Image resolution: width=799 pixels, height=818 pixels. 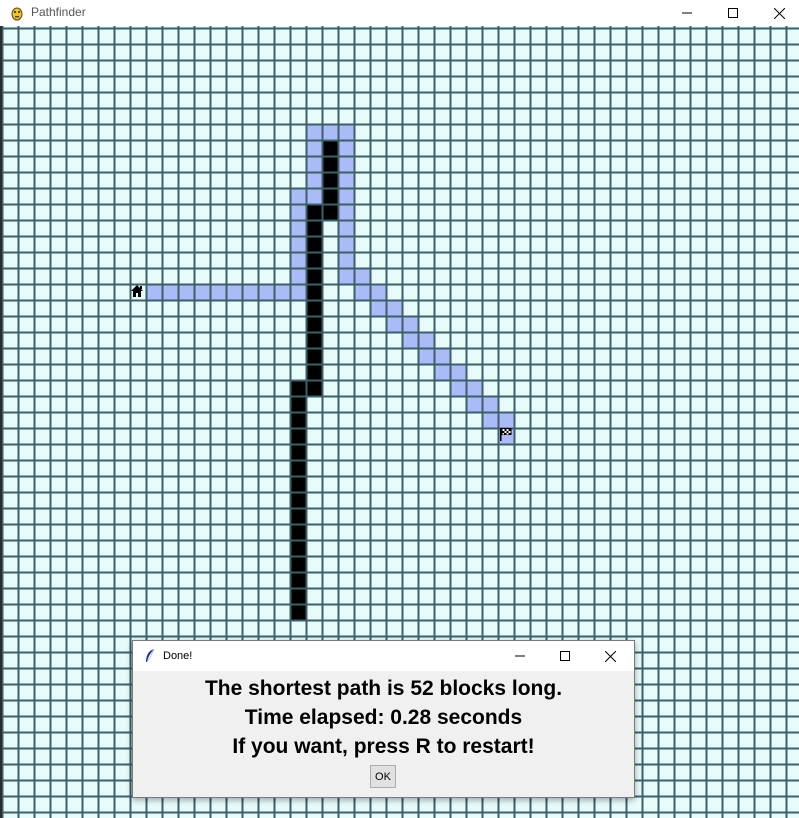 I want to click on path-length-message: The shortest path is 52 blocks long., so click(x=383, y=688).